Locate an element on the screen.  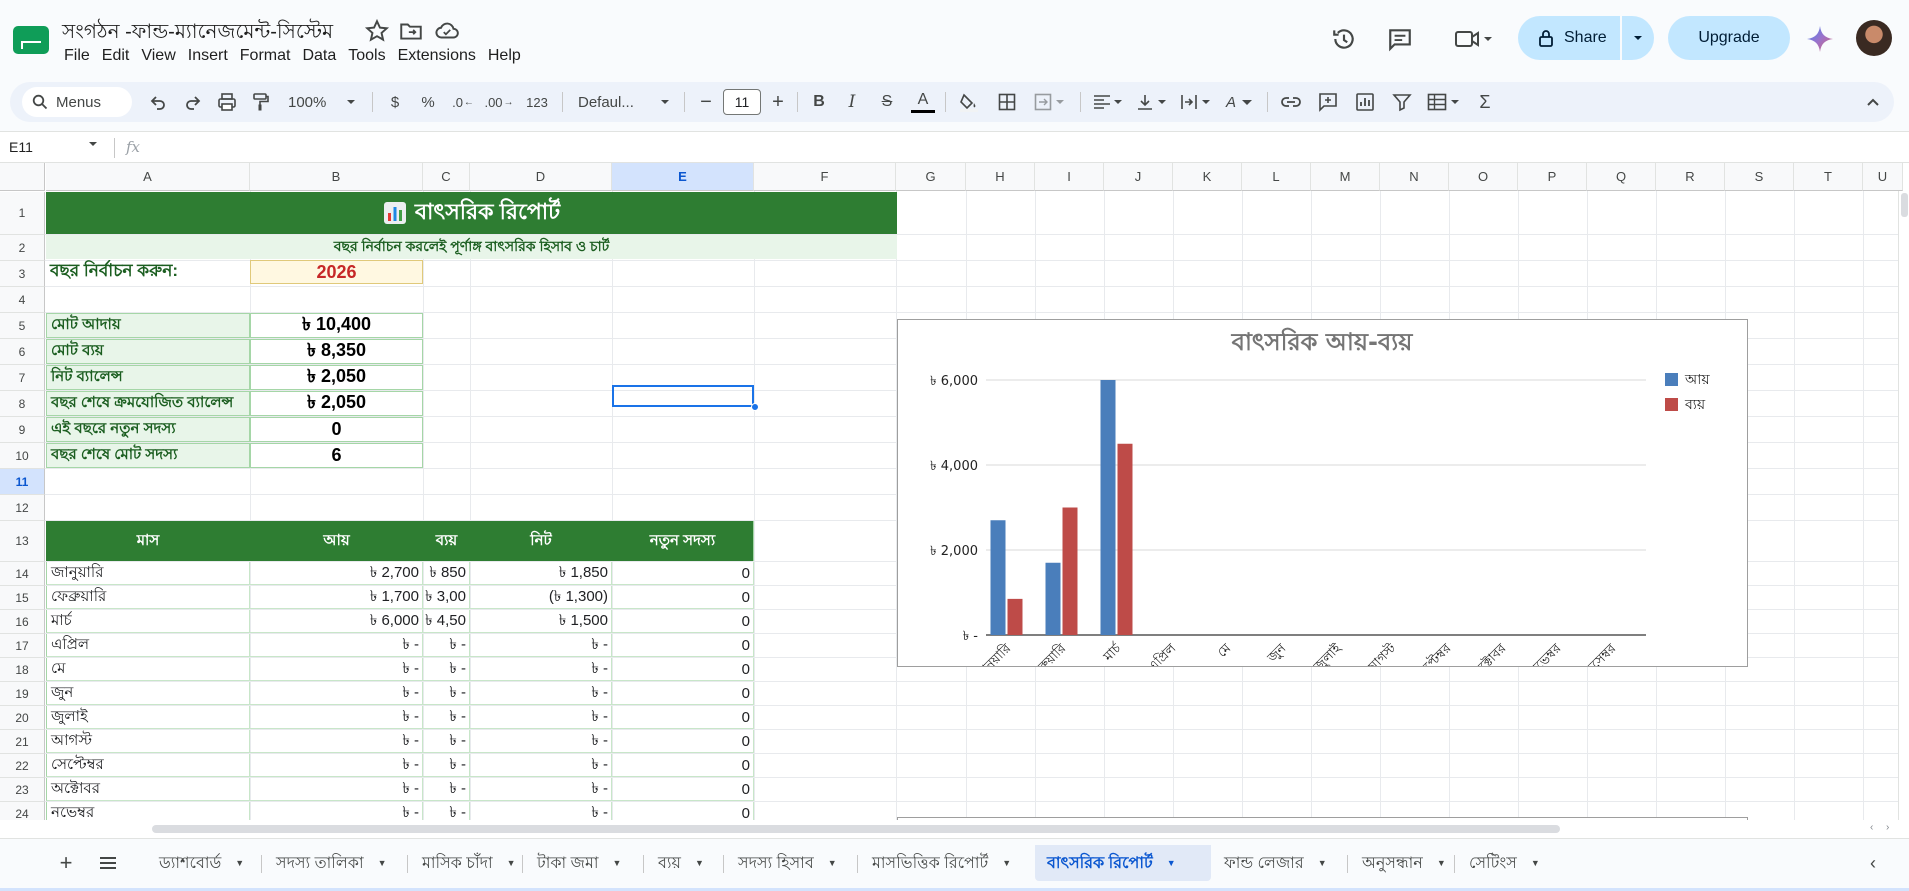
menu-insert: Insert is located at coordinates (211, 56).